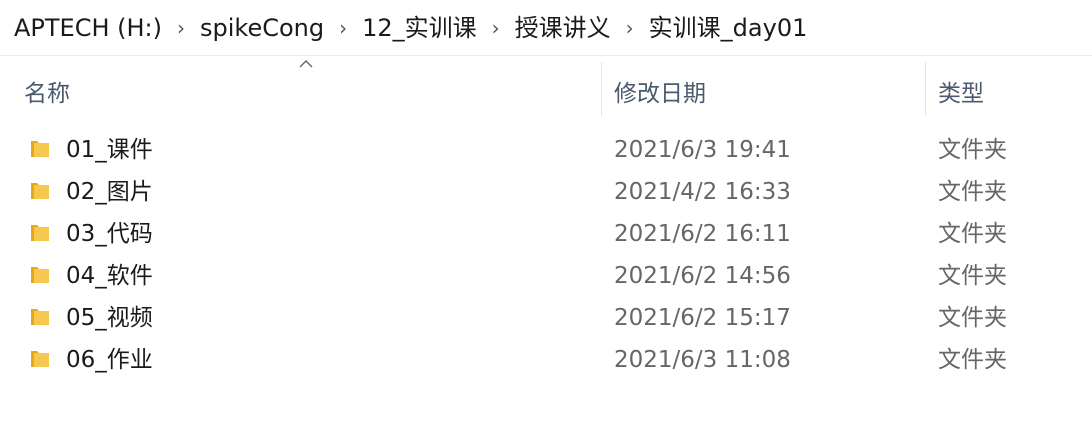  I want to click on file-name: 05_视频, so click(109, 318).